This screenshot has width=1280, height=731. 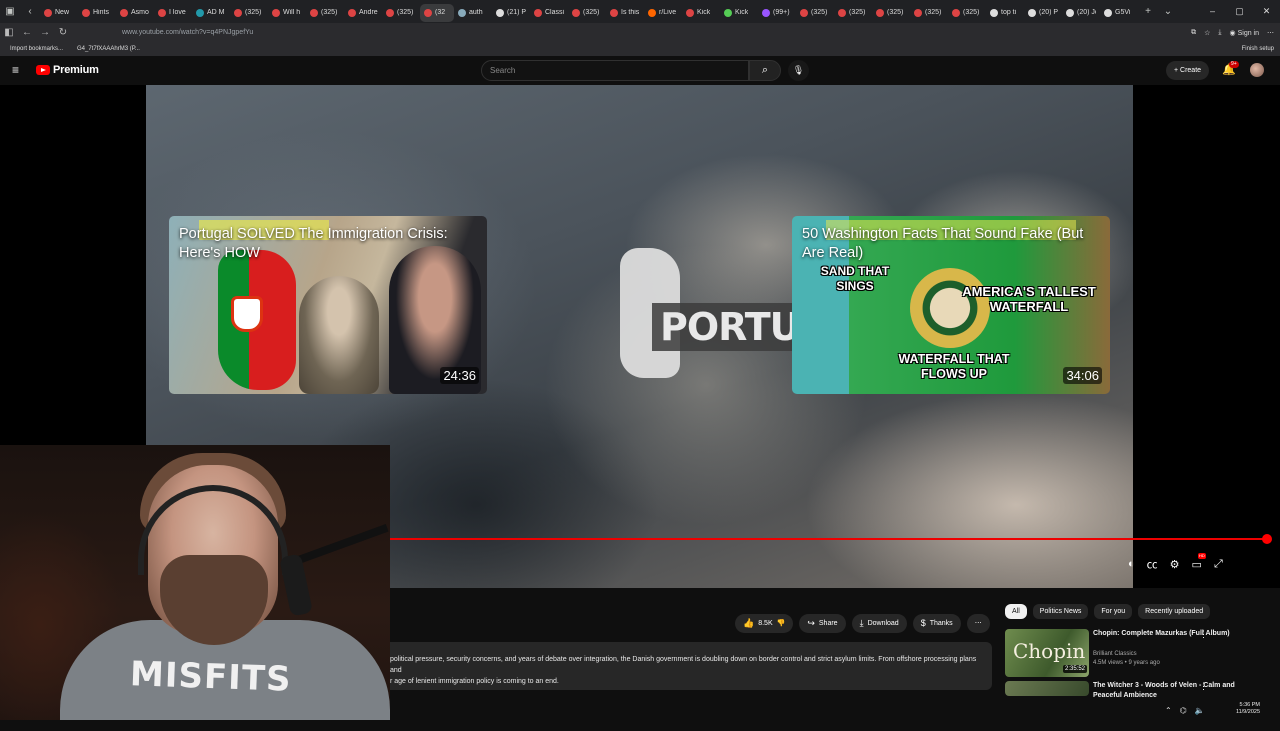 I want to click on browser-tab: auth, so click(x=473, y=13).